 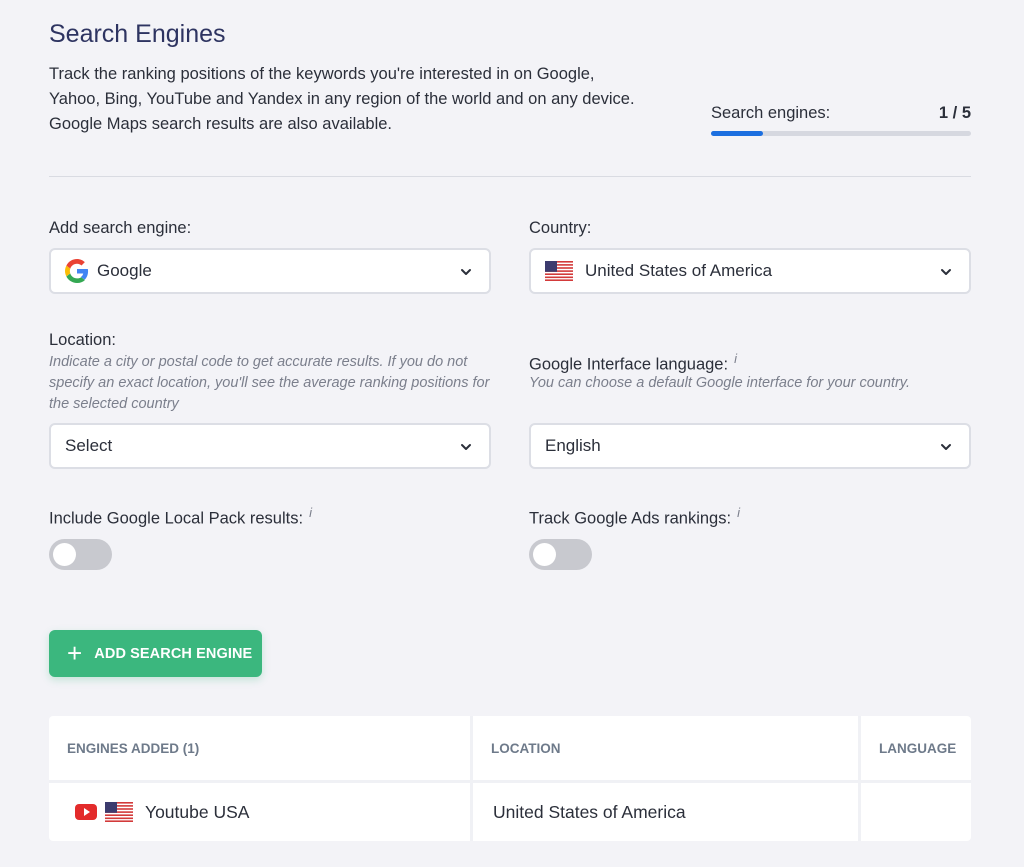 What do you see at coordinates (573, 445) in the screenshot?
I see `language-value: English` at bounding box center [573, 445].